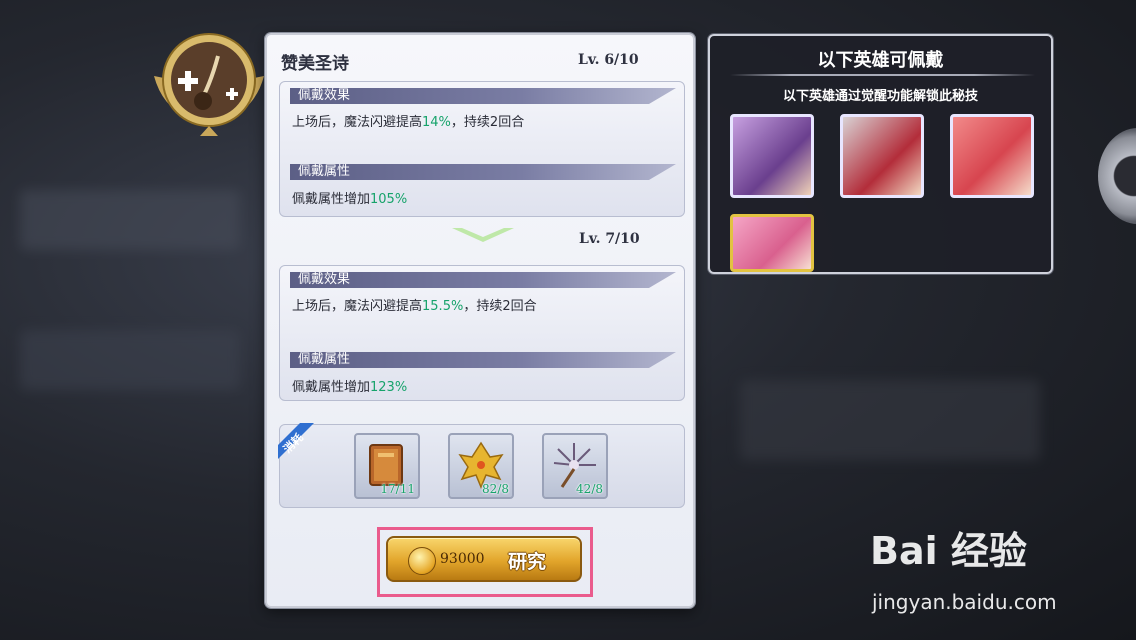  Describe the element at coordinates (527, 562) in the screenshot. I see `research-label: 研究` at that location.